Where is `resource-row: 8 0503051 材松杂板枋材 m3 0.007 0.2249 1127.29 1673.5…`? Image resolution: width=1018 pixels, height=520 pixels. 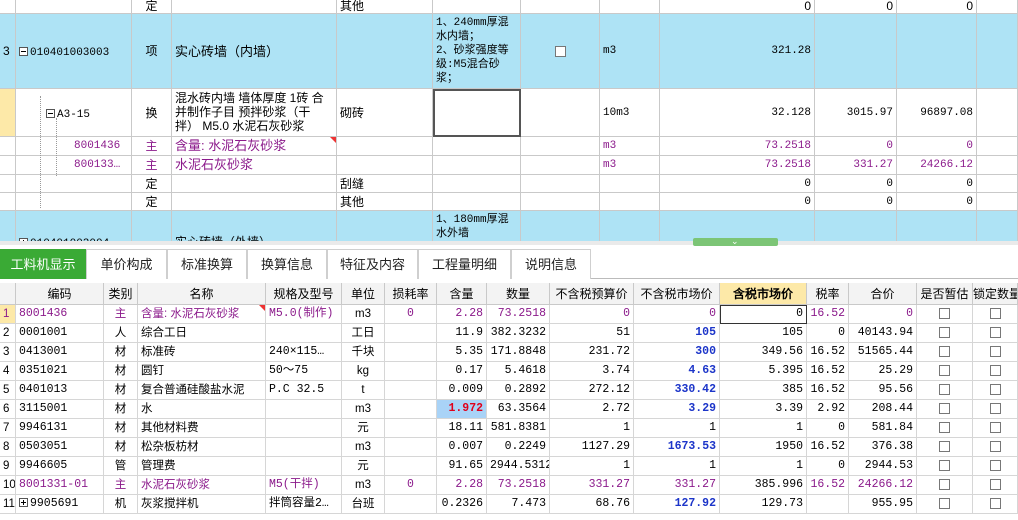 resource-row: 8 0503051 材松杂板枋材 m3 0.007 0.2249 1127.29 1673.5… is located at coordinates (509, 447).